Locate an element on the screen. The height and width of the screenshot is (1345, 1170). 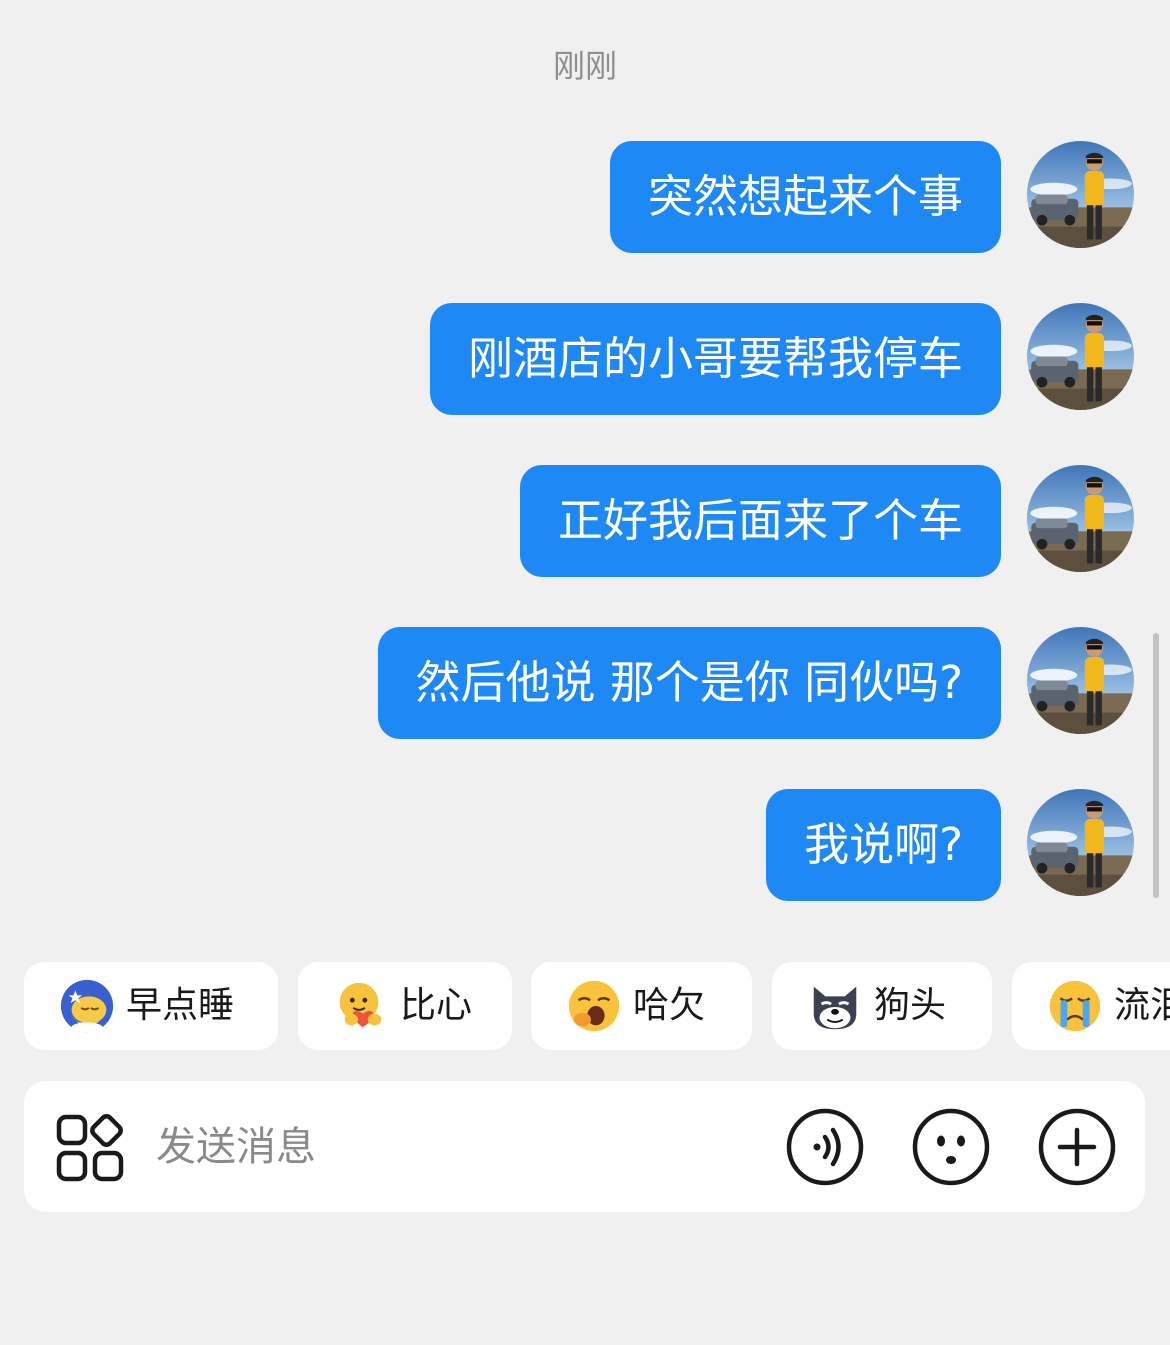
quick-reply-chip: 狗头 is located at coordinates (882, 1006).